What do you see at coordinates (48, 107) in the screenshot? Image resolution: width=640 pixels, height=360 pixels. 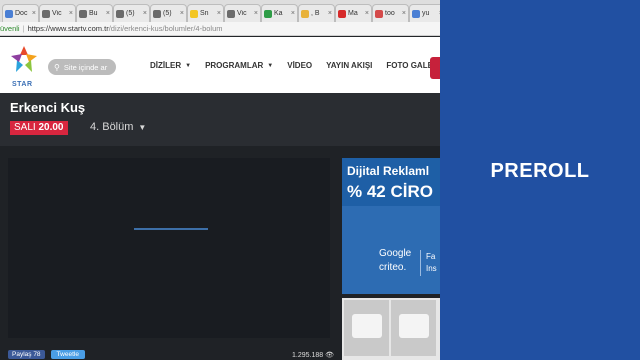 I see `show-title: Erkenci Kuş` at bounding box center [48, 107].